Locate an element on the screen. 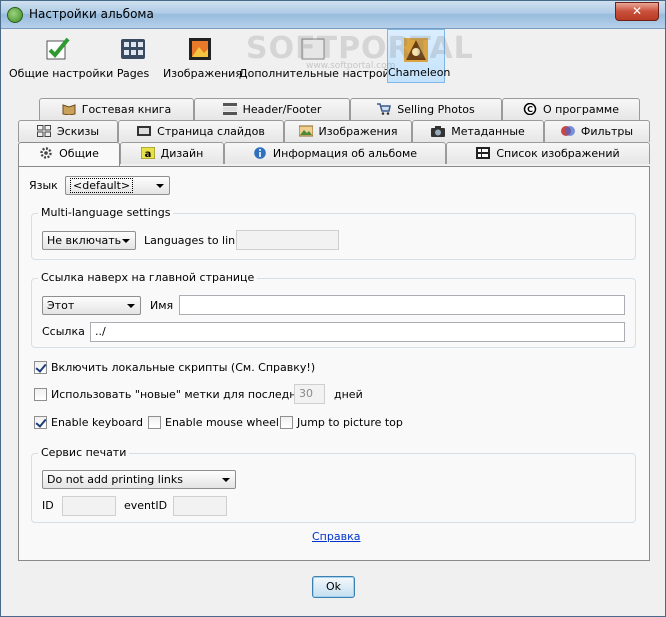  svg-text: a is located at coordinates (147, 154).